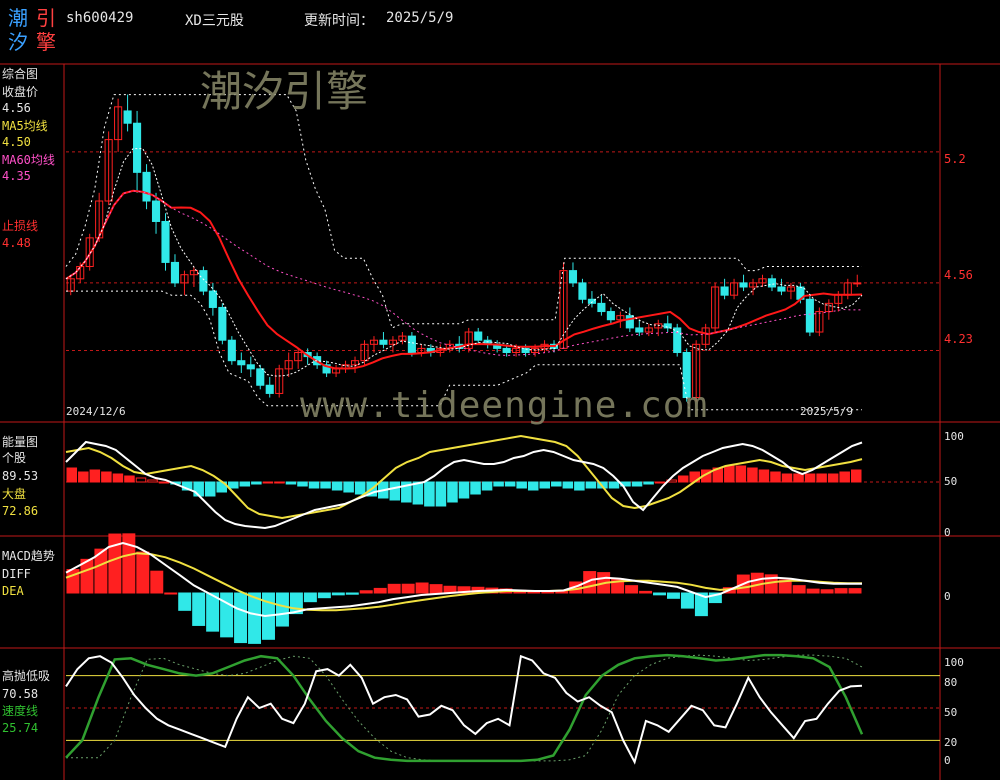  I want to click on energy-axis-label-1: 100, so click(954, 436).